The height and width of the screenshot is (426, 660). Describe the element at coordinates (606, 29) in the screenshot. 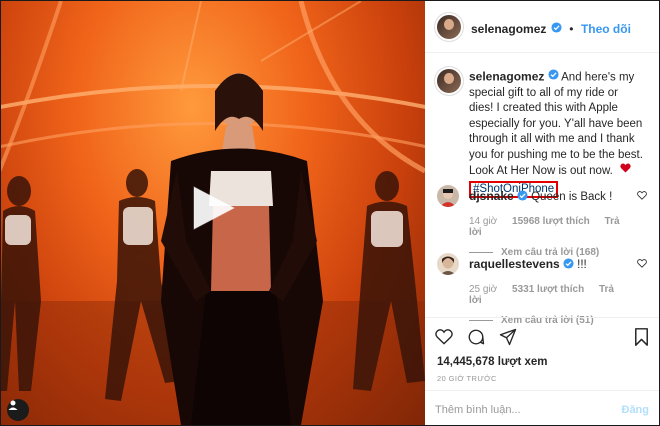

I see `follow-button: Theo dõi` at that location.